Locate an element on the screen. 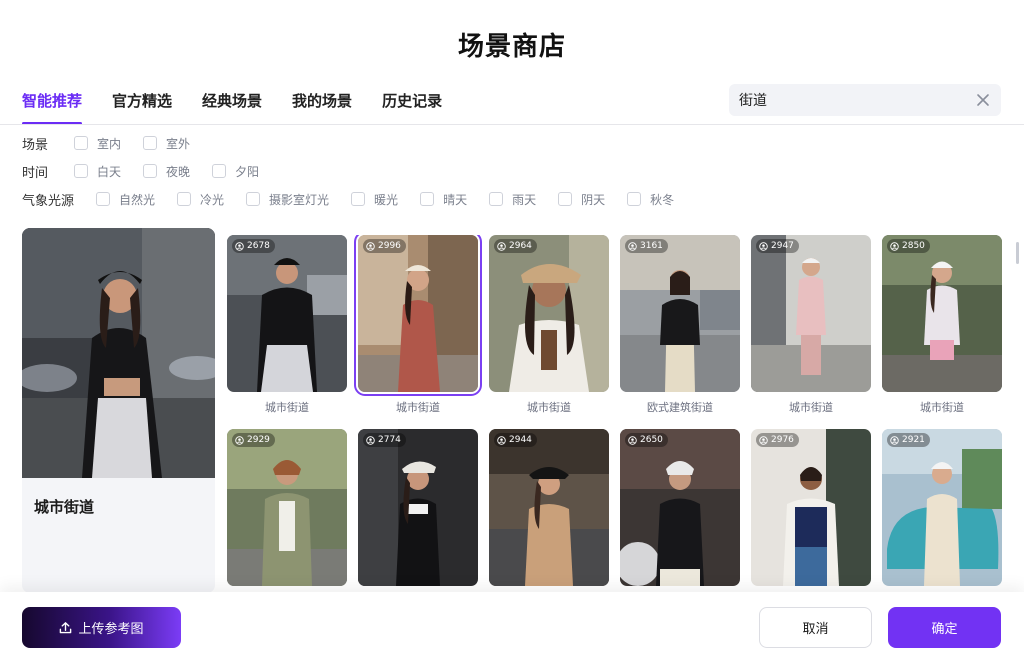 The width and height of the screenshot is (1024, 656). upload-button-label: 上传参考图 is located at coordinates (111, 629).